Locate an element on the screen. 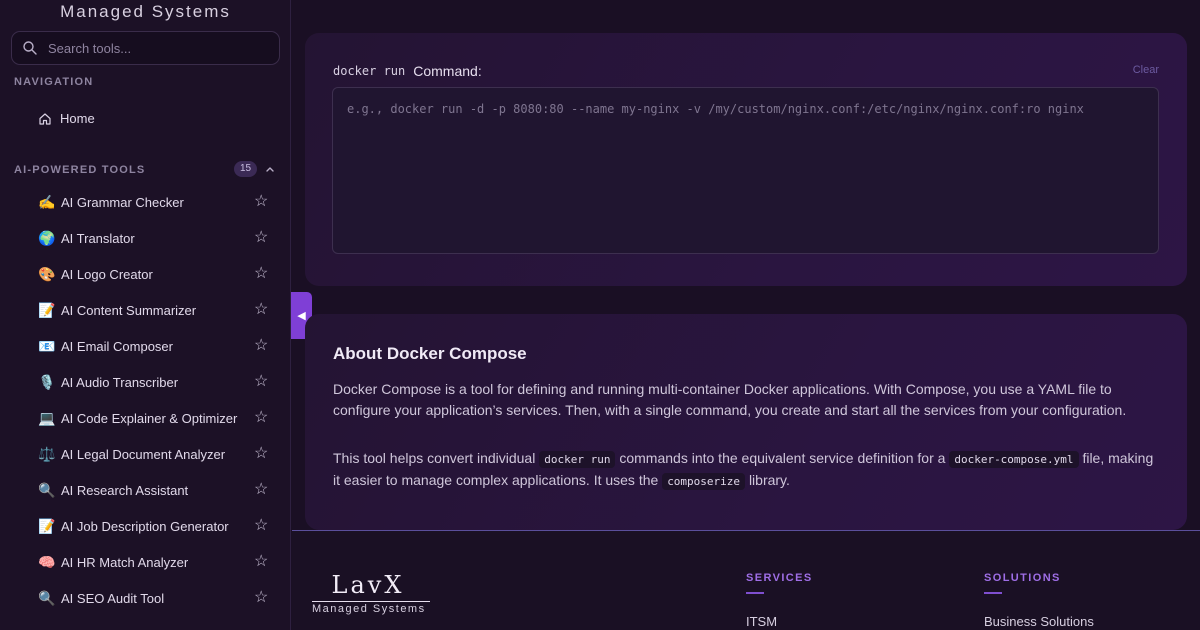 The height and width of the screenshot is (630, 1200). sidebar-item-hr-match: 🧠 AI HR Match Analyzer ☆ is located at coordinates (145, 562).